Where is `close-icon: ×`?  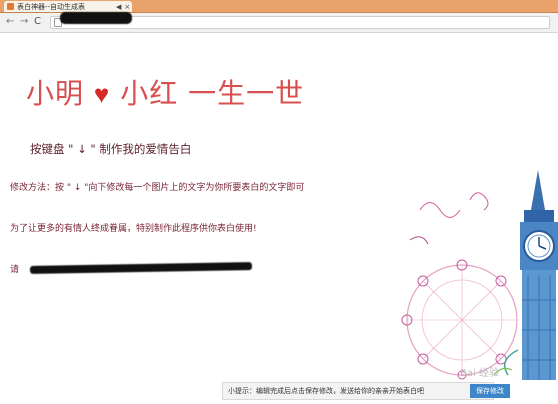
close-icon: × is located at coordinates (127, 7).